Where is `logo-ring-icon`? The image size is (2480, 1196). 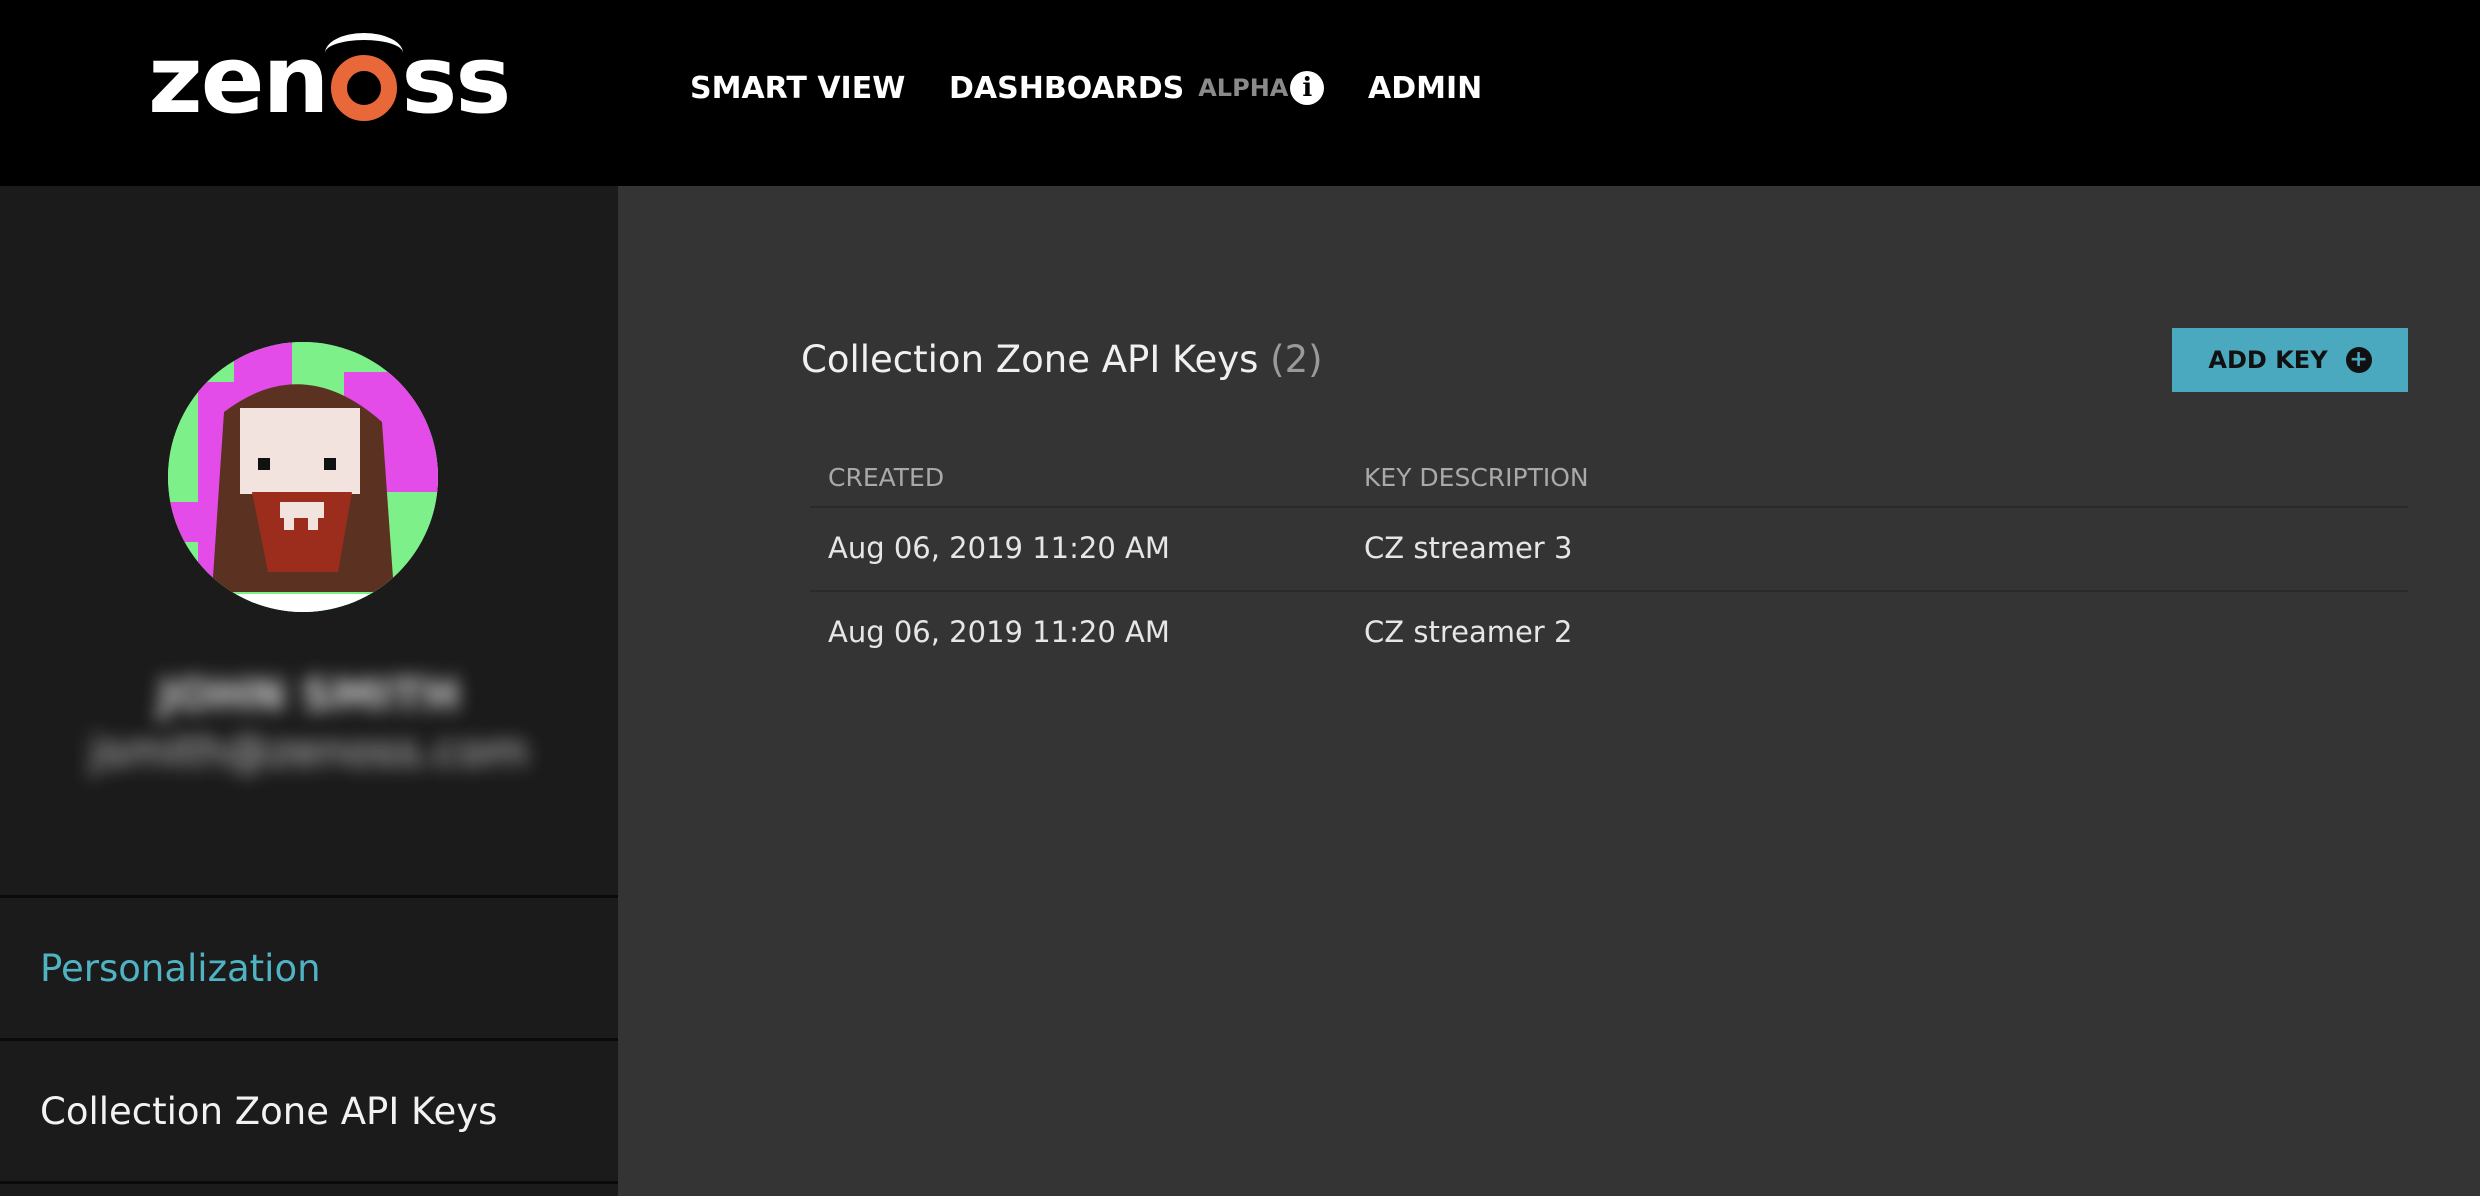 logo-ring-icon is located at coordinates (364, 77).